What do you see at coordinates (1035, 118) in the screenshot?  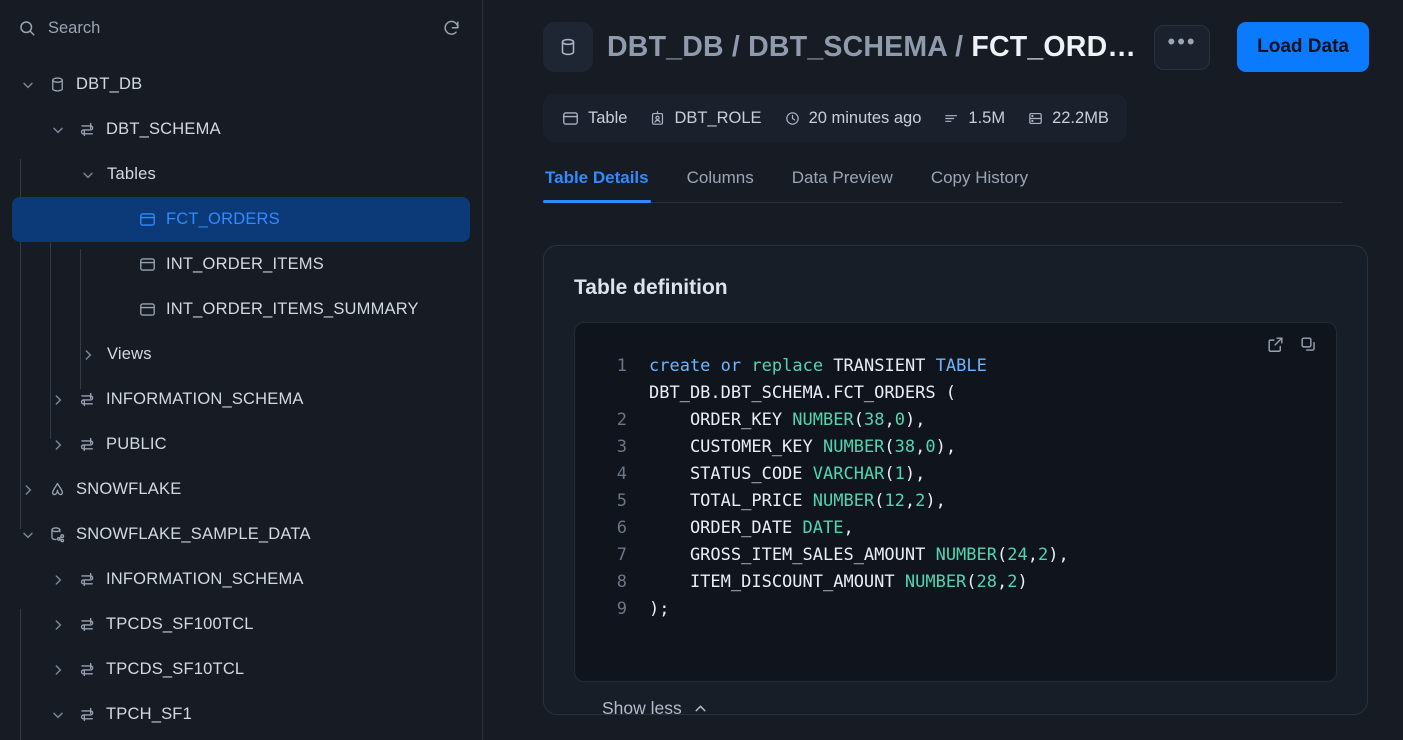 I see `storage-icon` at bounding box center [1035, 118].